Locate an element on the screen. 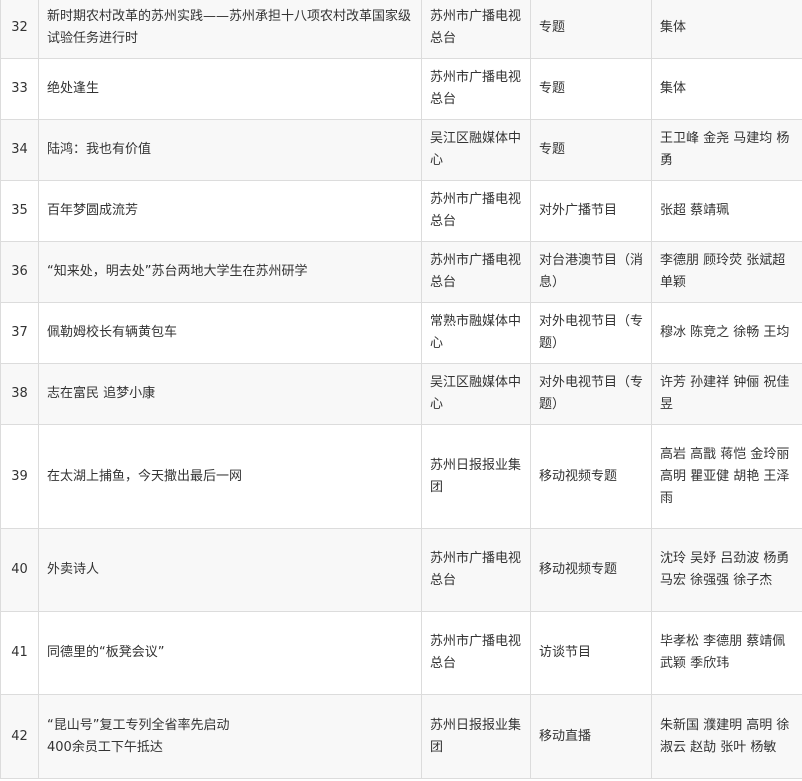 Image resolution: width=802 pixels, height=781 pixels. entry-author: 张超 蔡靖珮 is located at coordinates (726, 211).